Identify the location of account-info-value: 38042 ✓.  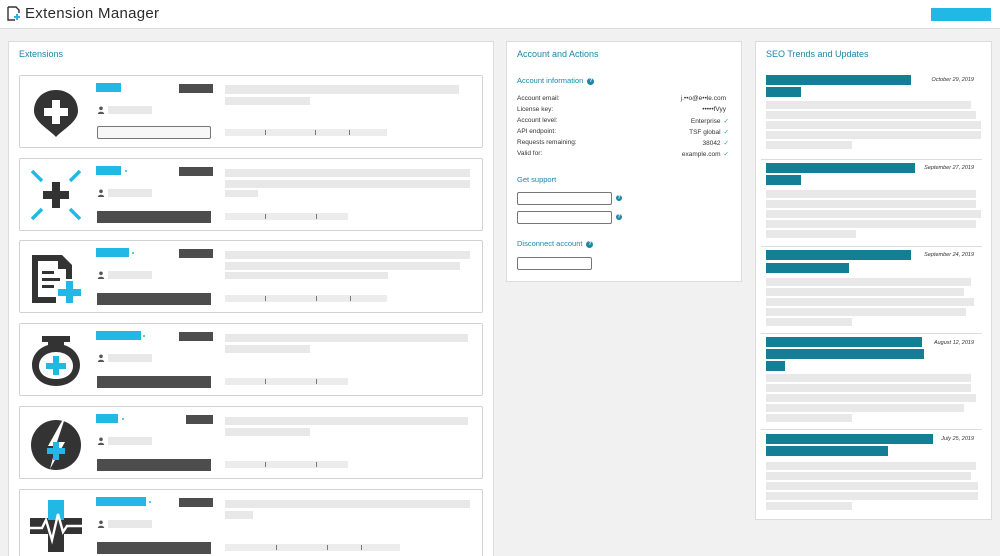
(715, 143).